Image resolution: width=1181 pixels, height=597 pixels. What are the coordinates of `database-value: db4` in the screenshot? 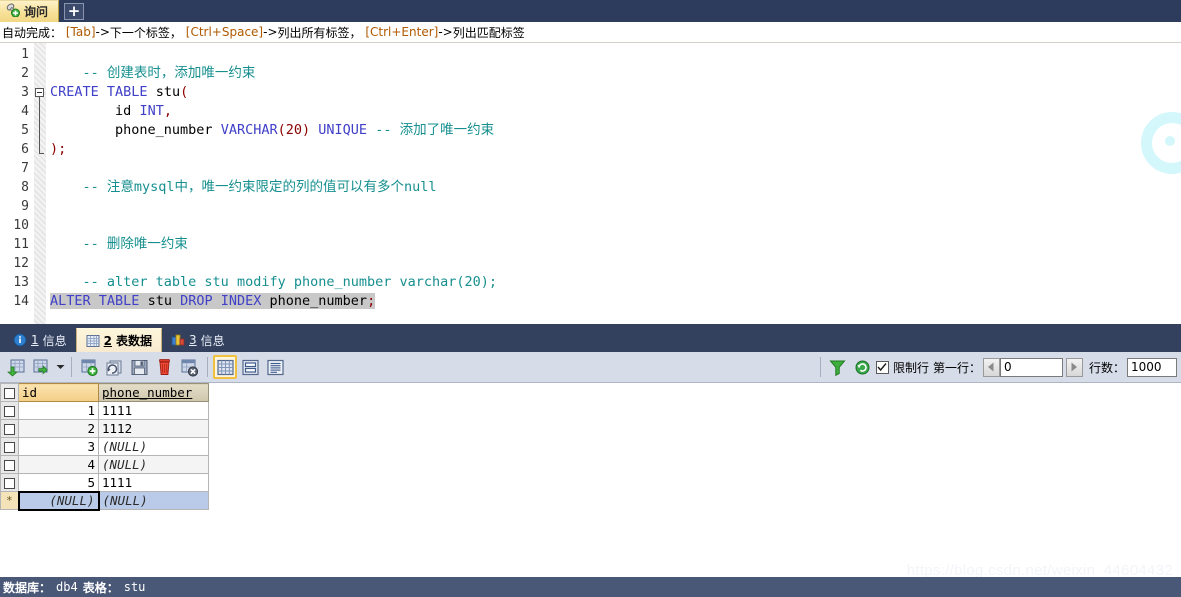 It's located at (67, 587).